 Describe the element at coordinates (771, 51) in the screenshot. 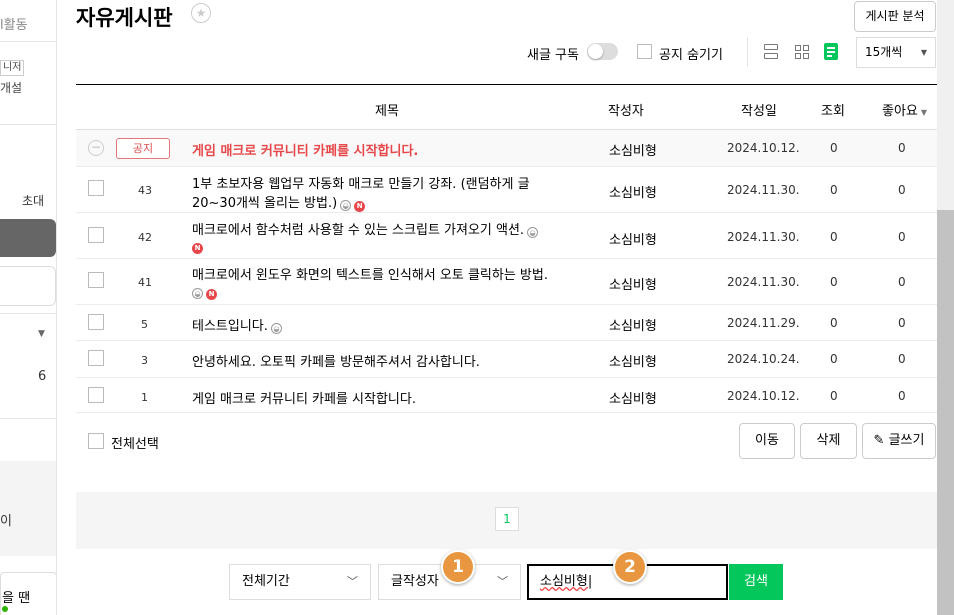

I see `list-view-icon` at that location.